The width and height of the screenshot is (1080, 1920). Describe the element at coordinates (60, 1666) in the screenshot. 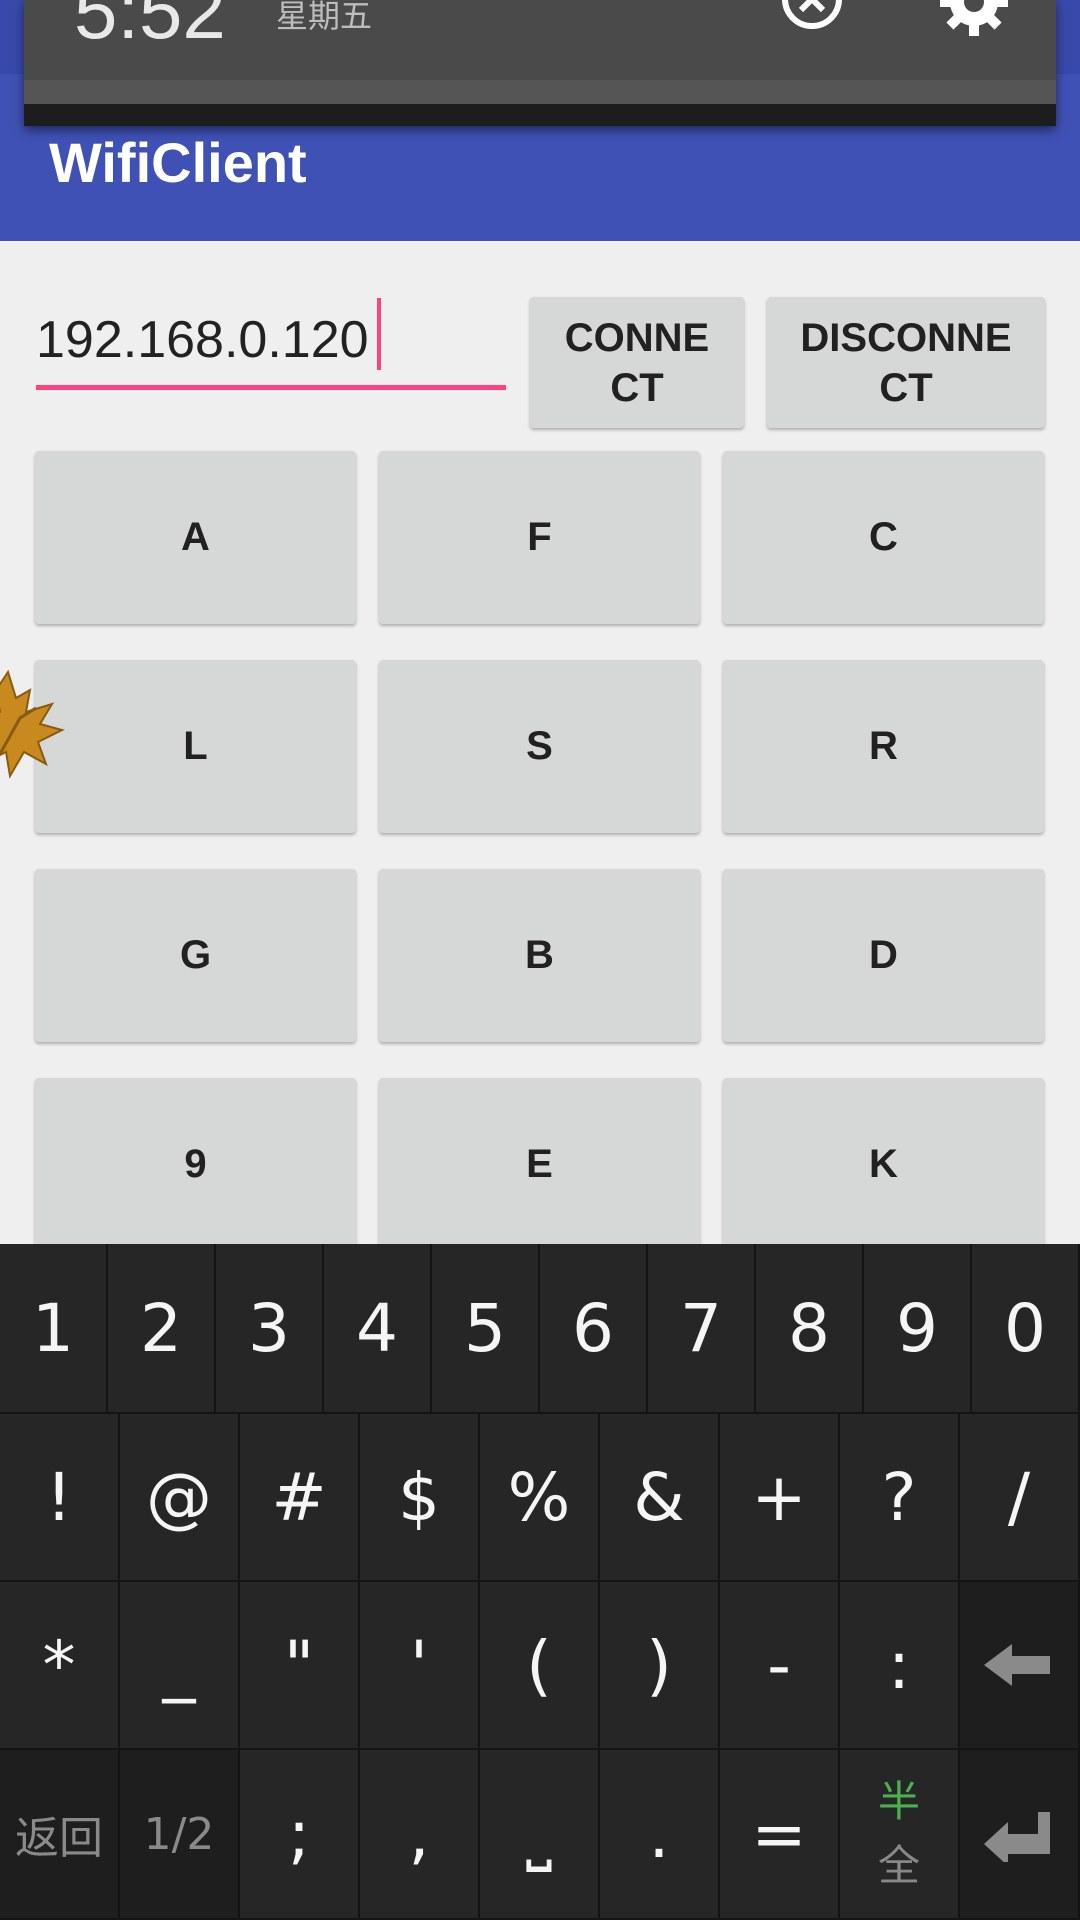

I see `key-asterisk: *` at that location.